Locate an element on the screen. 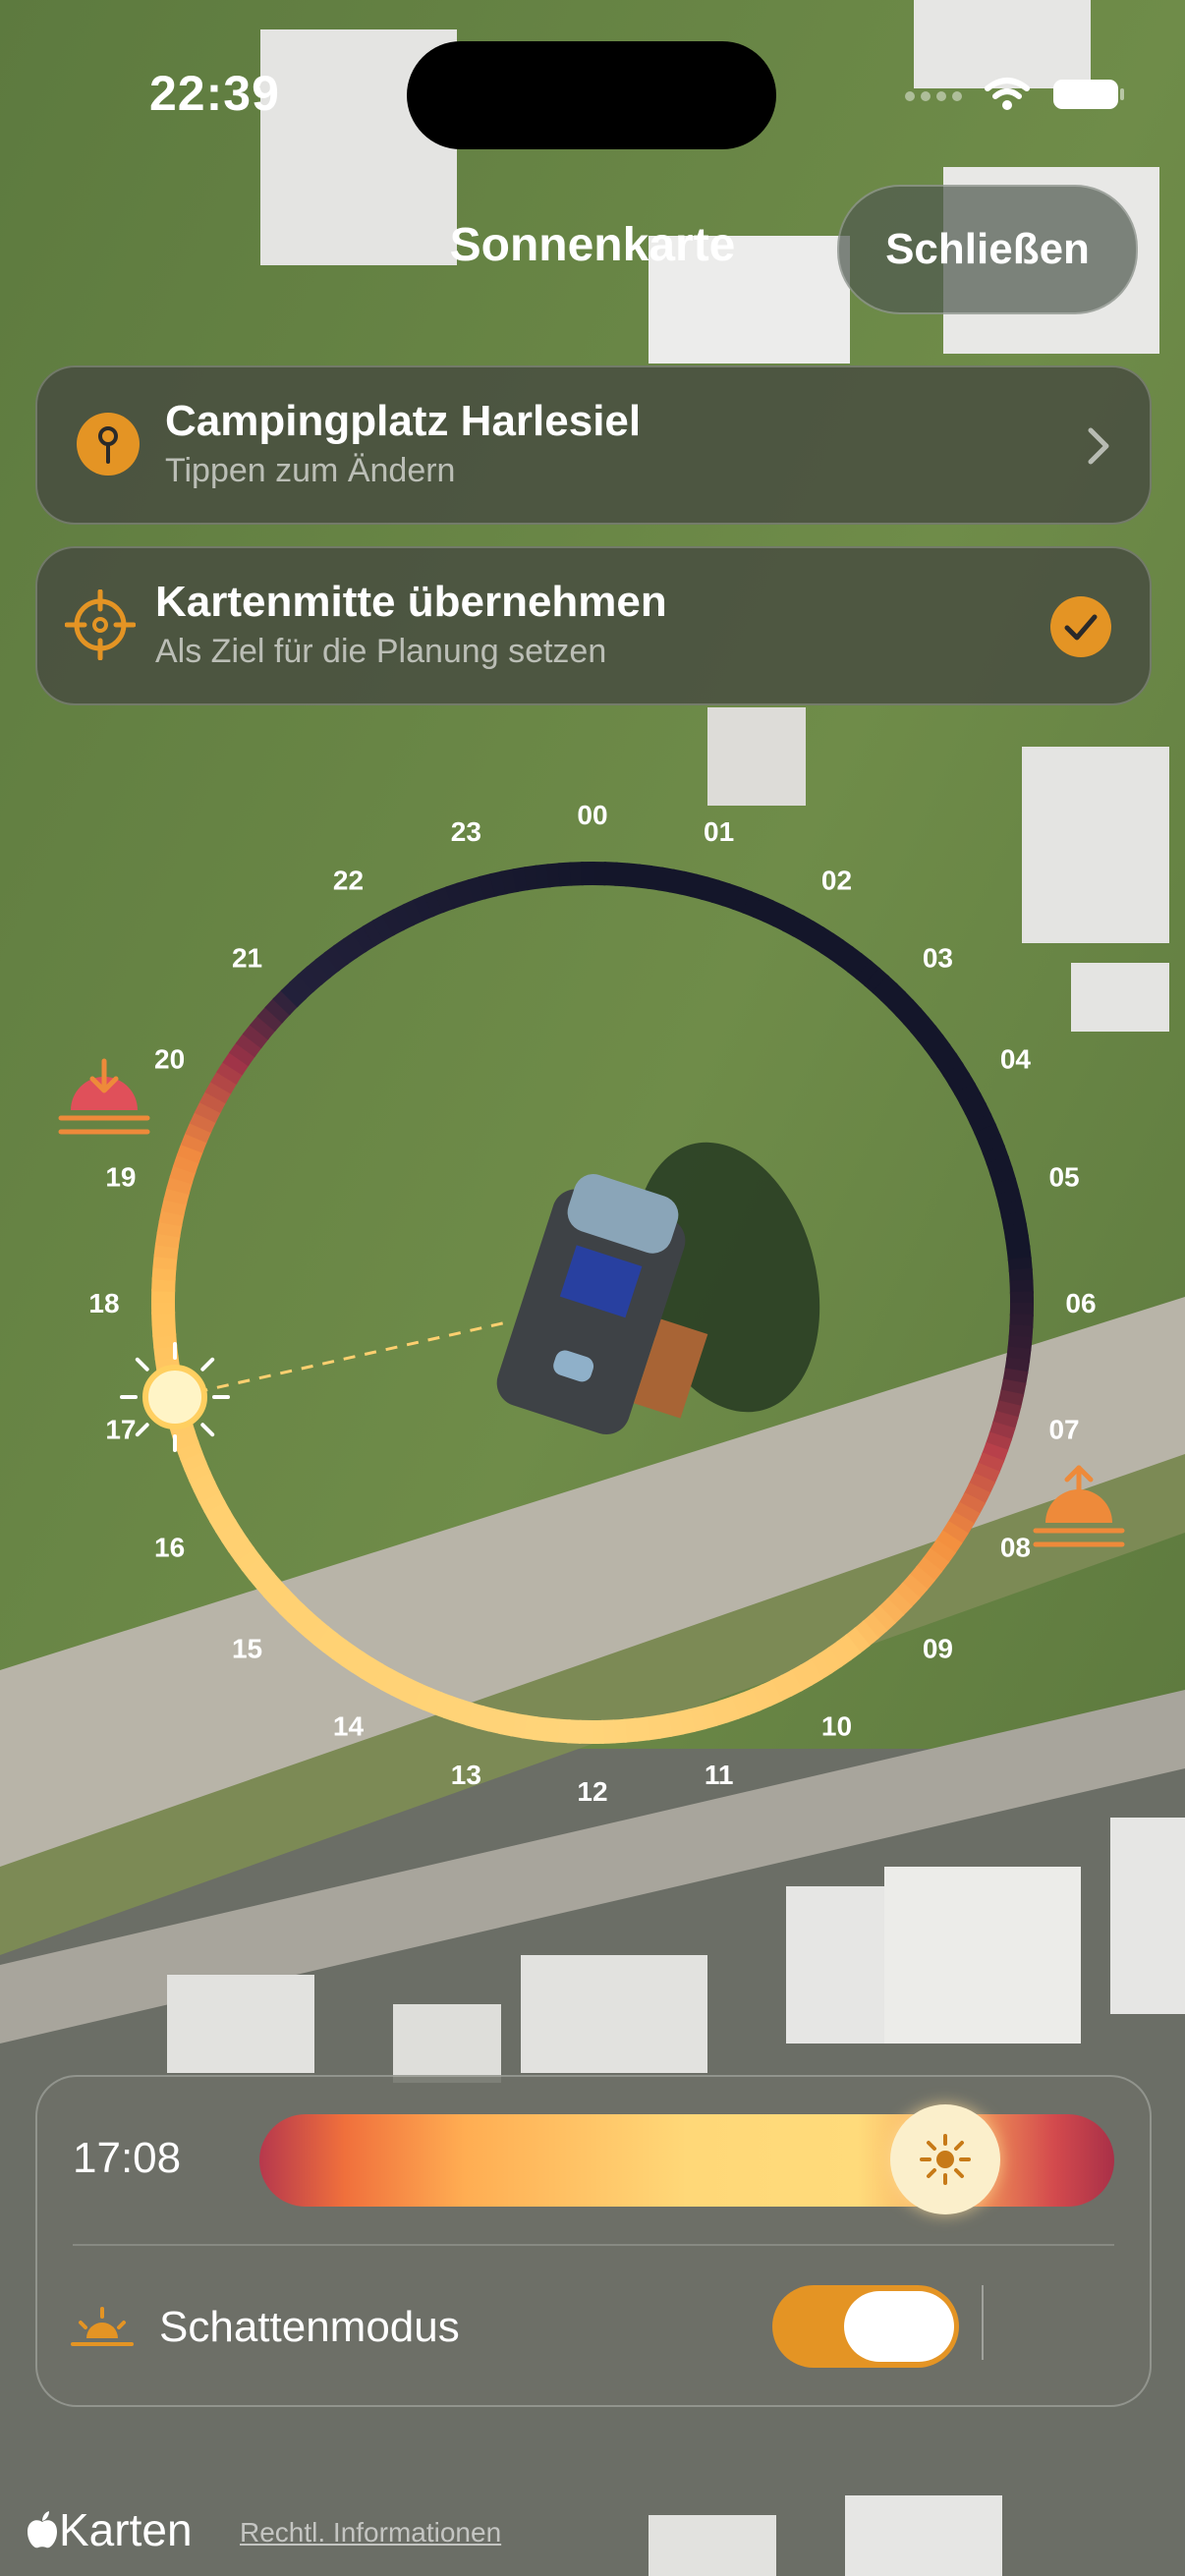  hour-label: 02 is located at coordinates (837, 881).